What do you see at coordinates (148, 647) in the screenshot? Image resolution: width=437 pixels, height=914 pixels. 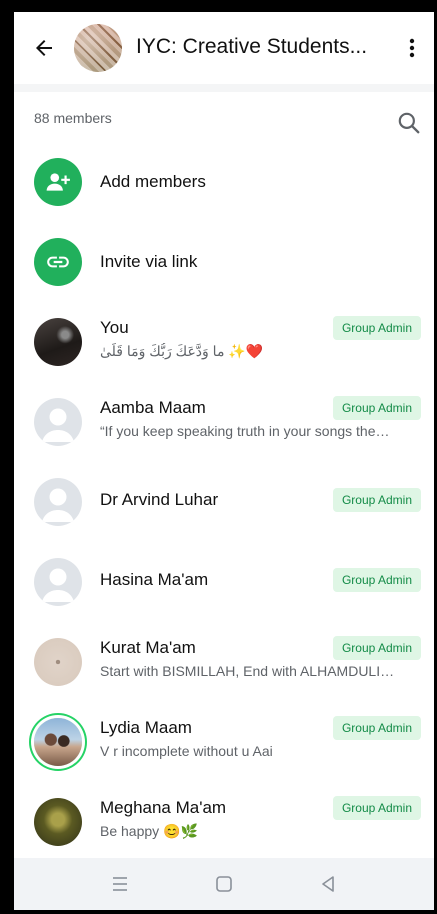 I see `member-name: Kurat Ma'am` at bounding box center [148, 647].